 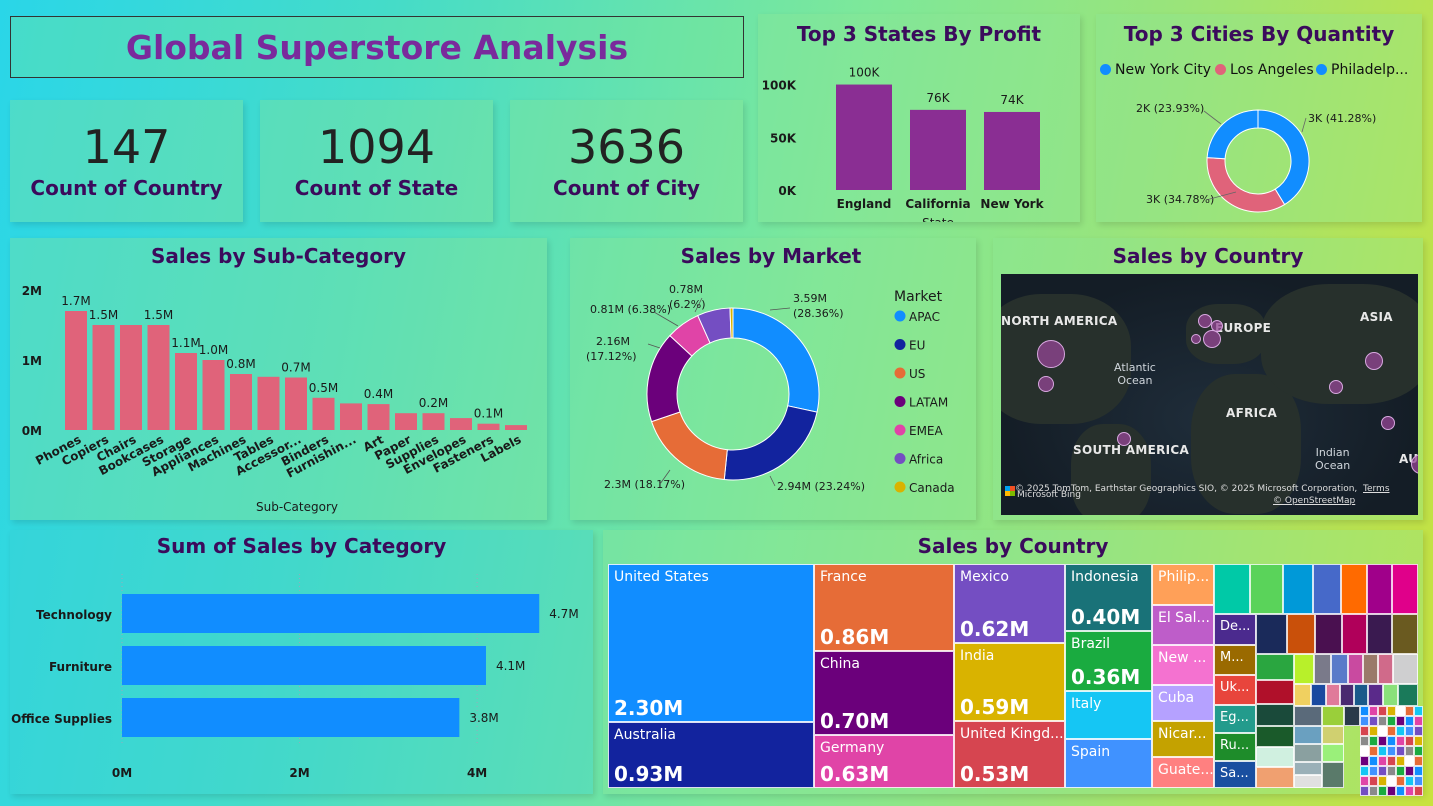 What do you see at coordinates (291, 717) in the screenshot?
I see `bar-office-supplies` at bounding box center [291, 717].